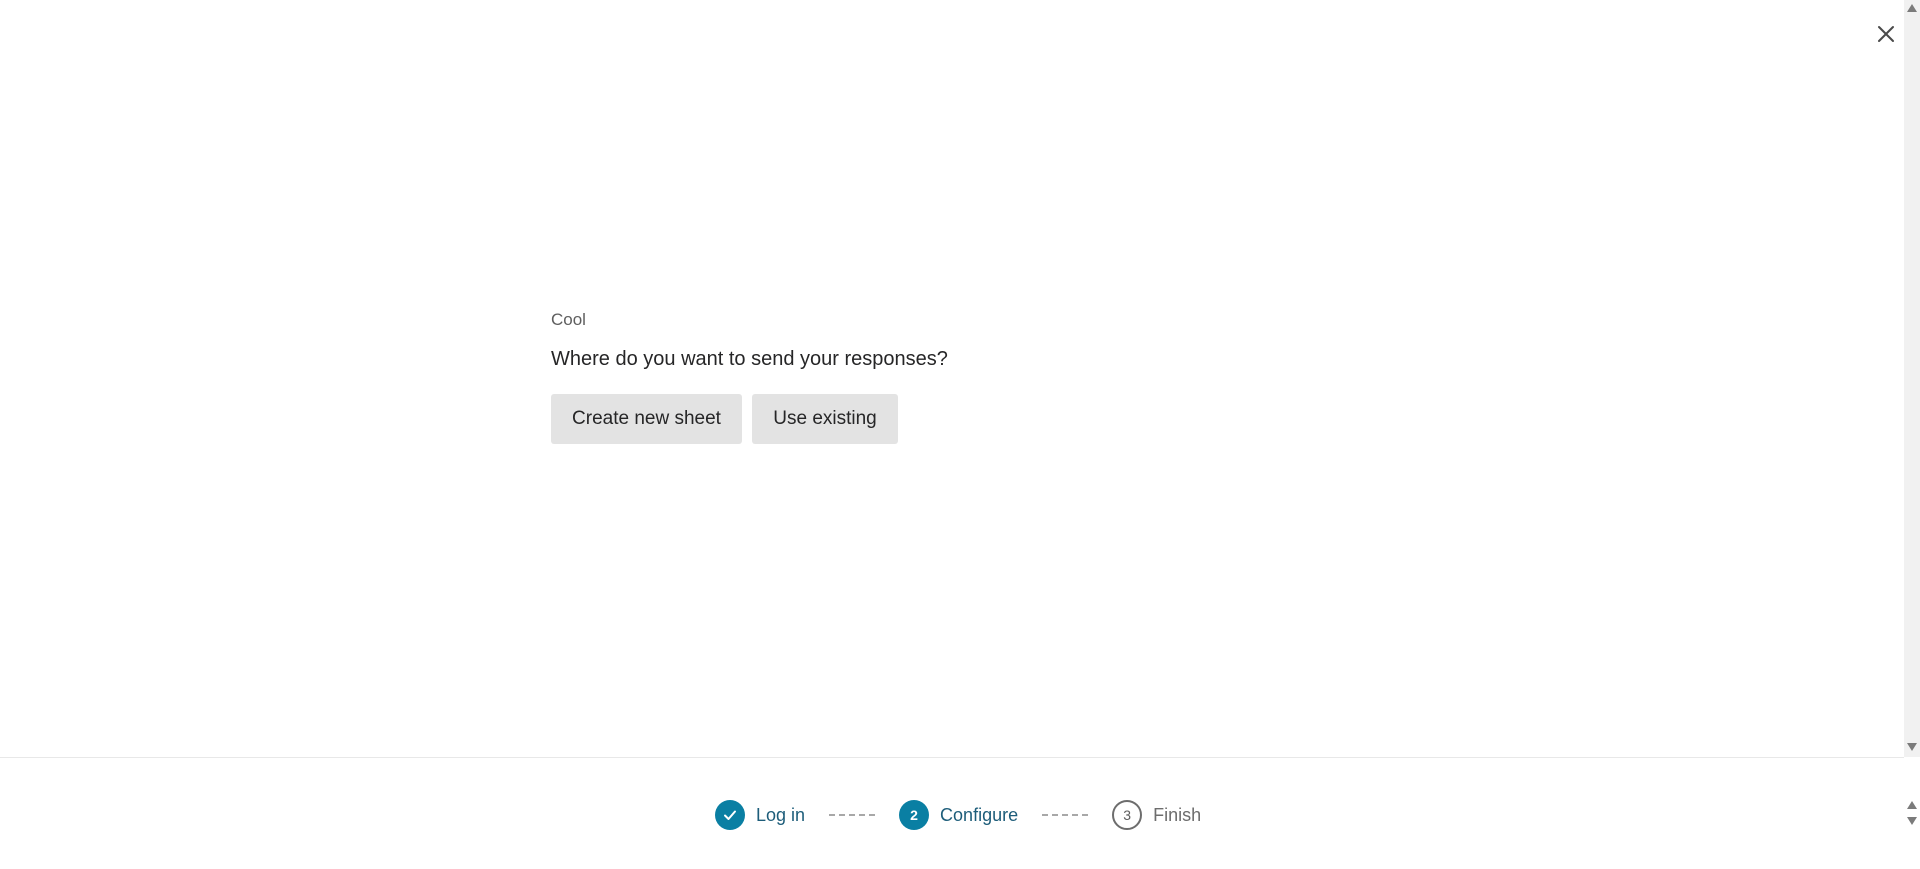 The width and height of the screenshot is (1920, 869). What do you see at coordinates (951, 419) in the screenshot?
I see `answer-buttons: Create new sheet Use existing` at bounding box center [951, 419].